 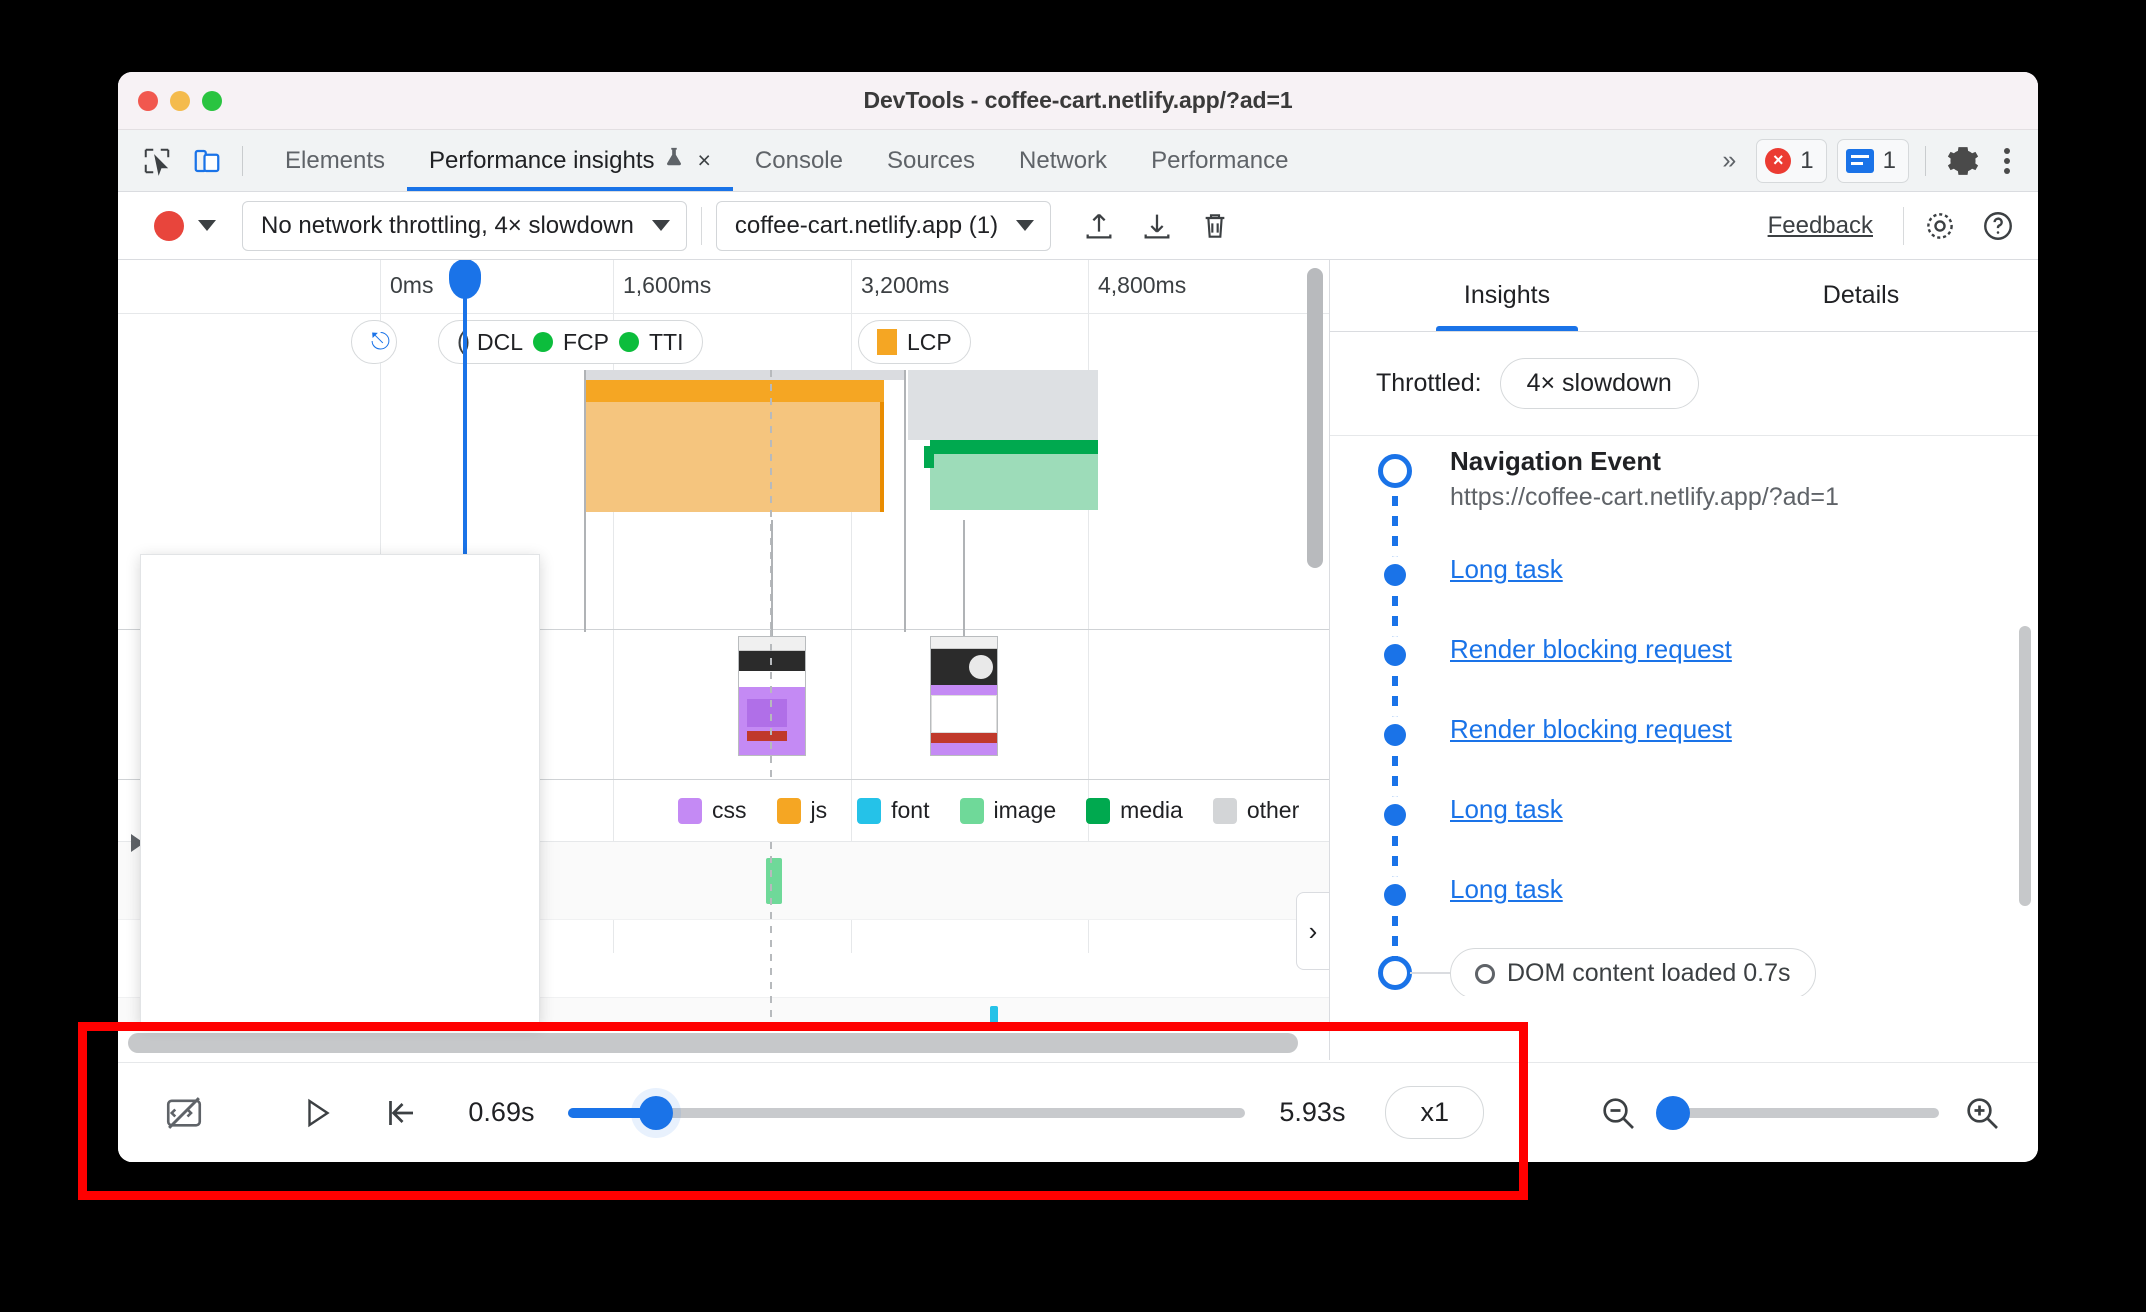 What do you see at coordinates (1633, 972) in the screenshot?
I see `dom-content-loaded-pill: DOM content loaded 0.7s` at bounding box center [1633, 972].